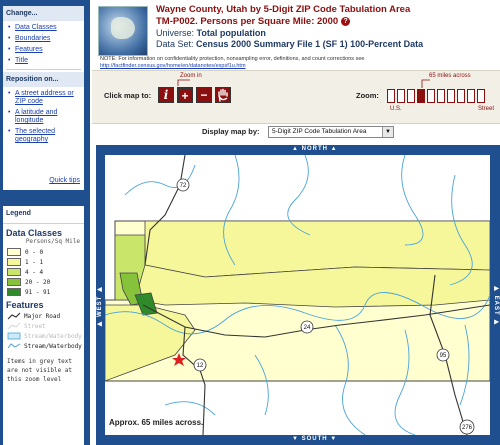 The image size is (500, 445). What do you see at coordinates (43, 215) in the screenshot?
I see `legend-heading: Legend` at bounding box center [43, 215].